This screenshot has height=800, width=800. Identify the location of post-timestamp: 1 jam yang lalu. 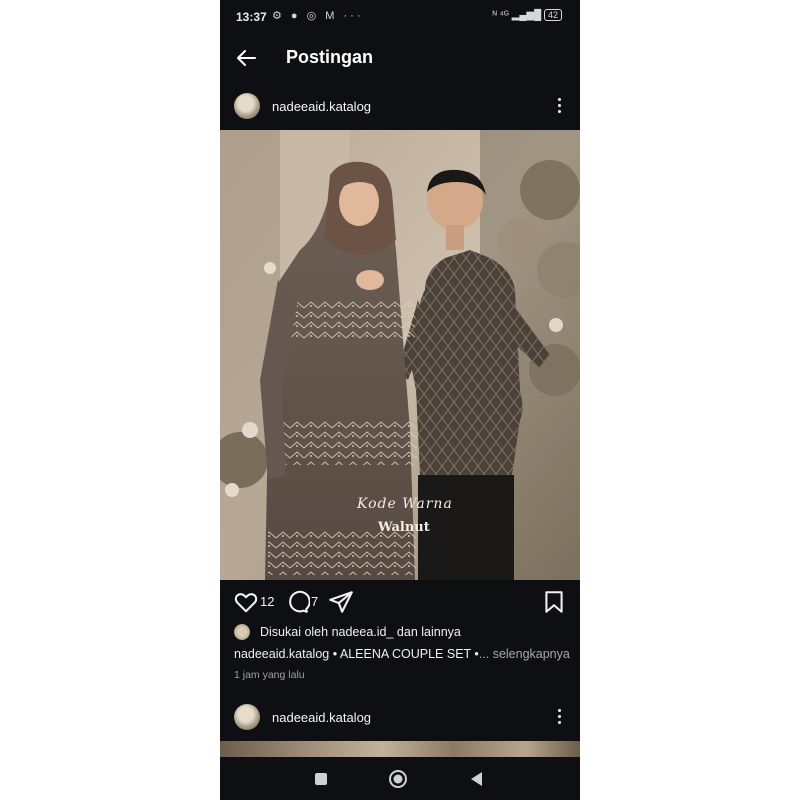
(269, 675).